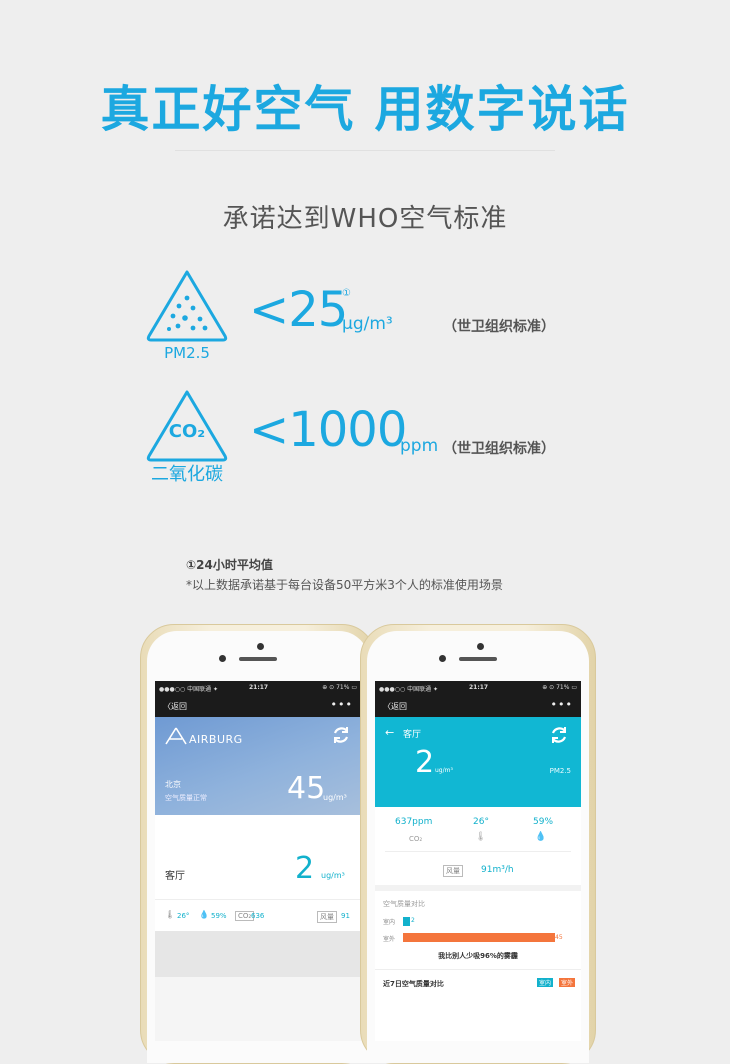 This screenshot has height=1064, width=730. Describe the element at coordinates (306, 788) in the screenshot. I see `outdoor-pm-value: 45` at that location.